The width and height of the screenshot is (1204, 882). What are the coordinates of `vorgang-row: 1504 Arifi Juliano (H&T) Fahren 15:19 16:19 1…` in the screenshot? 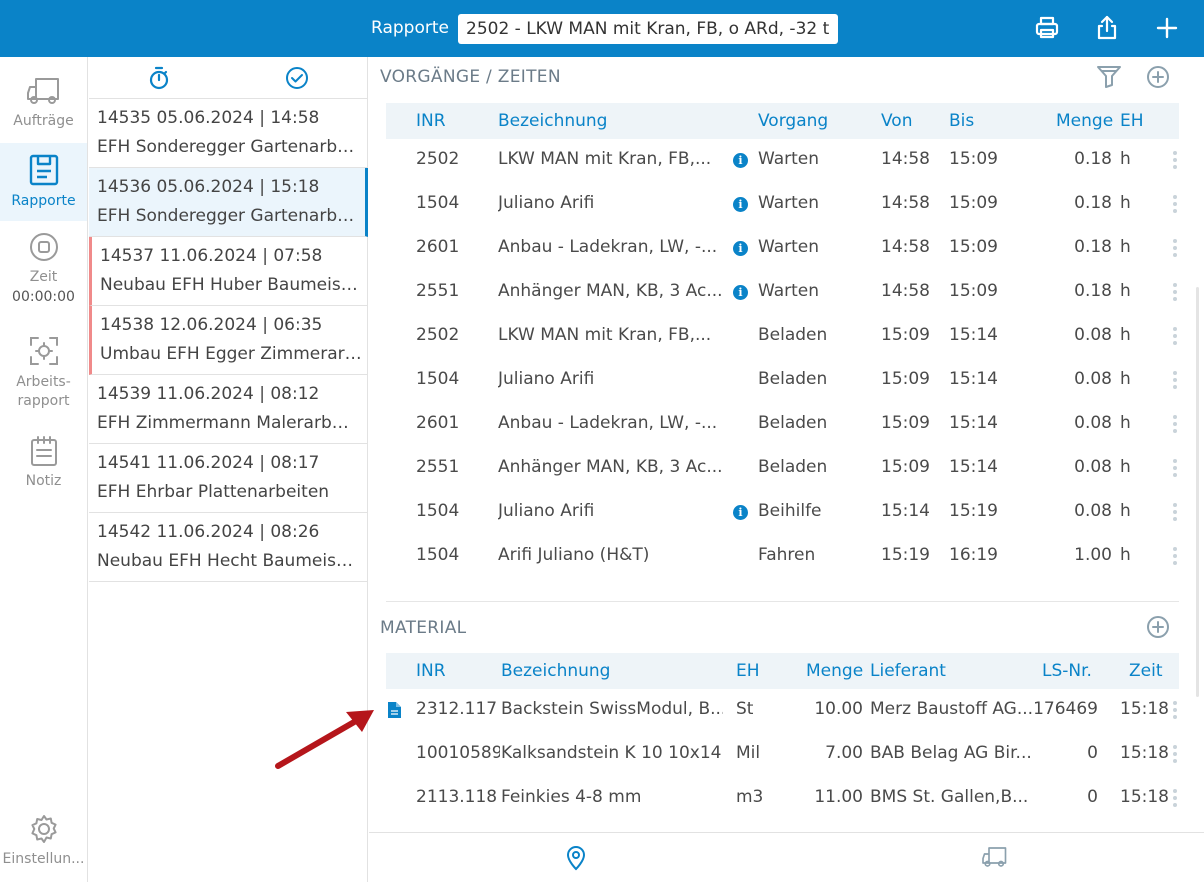 It's located at (782, 557).